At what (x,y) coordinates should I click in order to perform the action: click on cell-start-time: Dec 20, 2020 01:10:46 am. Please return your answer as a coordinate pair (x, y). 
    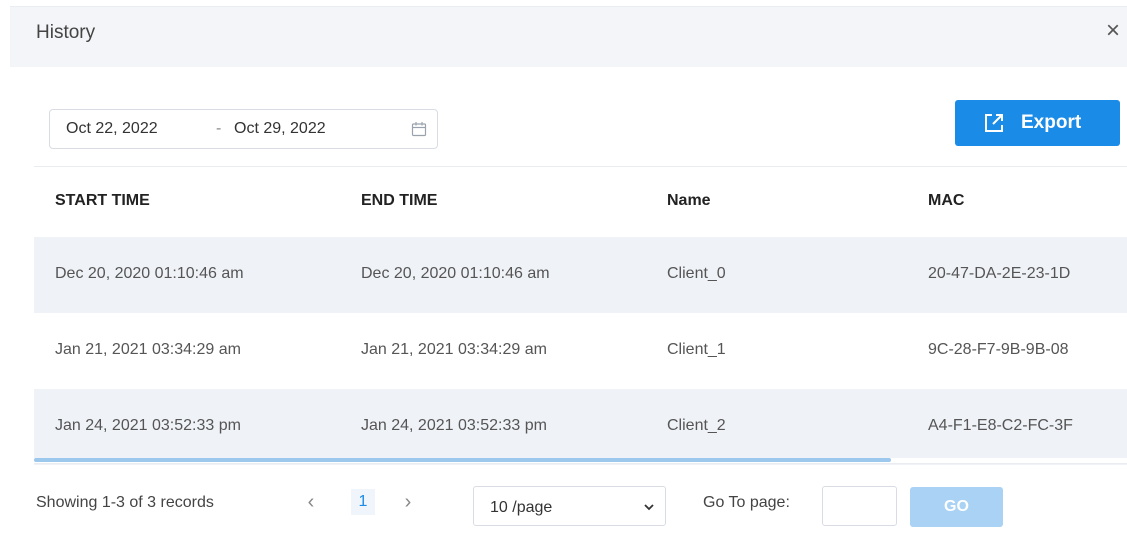
    Looking at the image, I should click on (149, 273).